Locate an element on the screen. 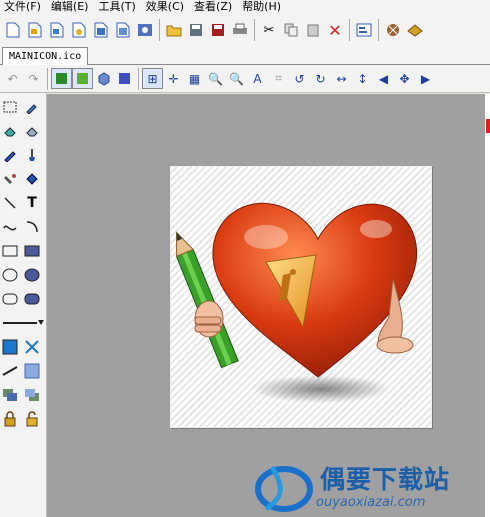 Image resolution: width=490 pixels, height=517 pixels. delete-icon: ✕ is located at coordinates (335, 30).